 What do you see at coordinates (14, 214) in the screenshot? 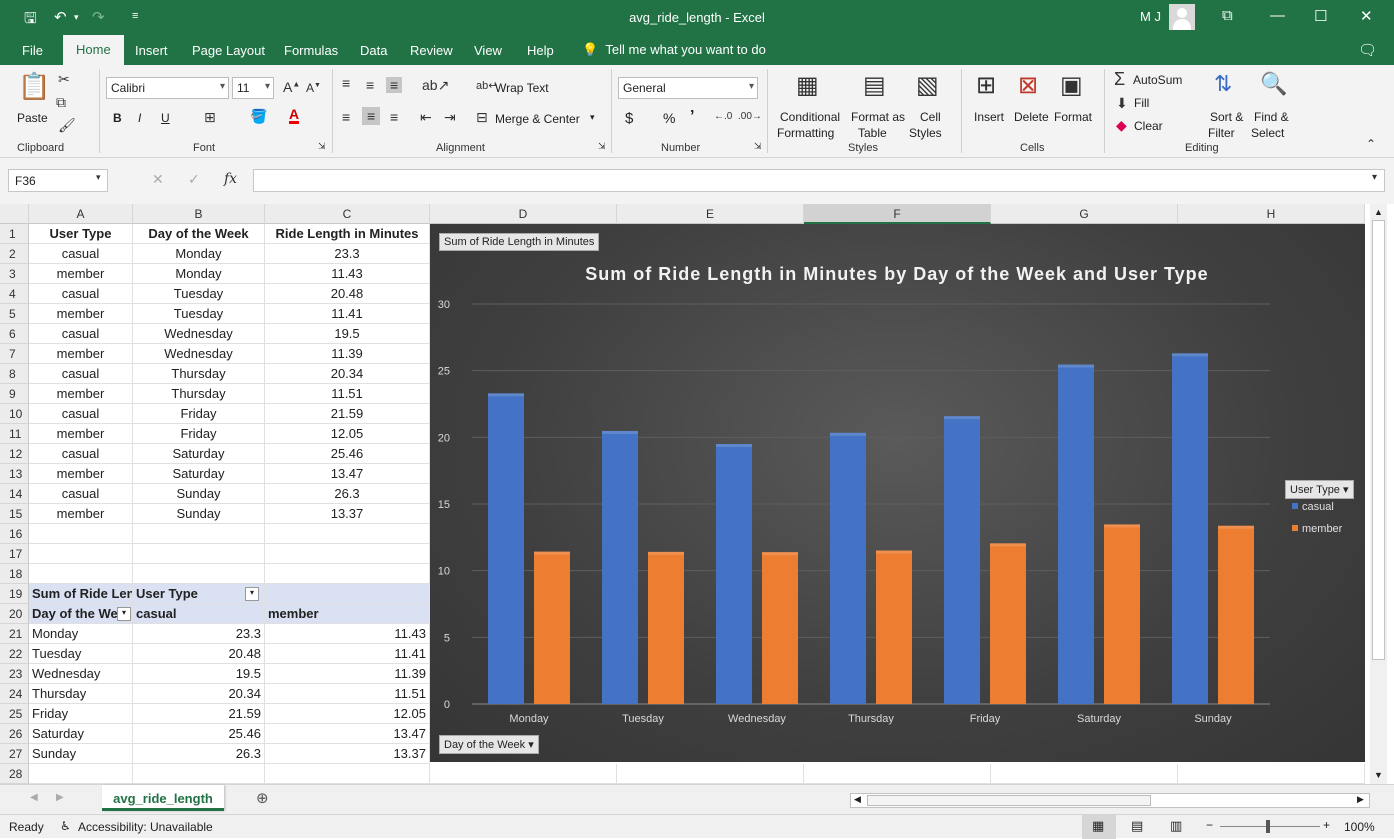
I see `select-all-corner` at bounding box center [14, 214].